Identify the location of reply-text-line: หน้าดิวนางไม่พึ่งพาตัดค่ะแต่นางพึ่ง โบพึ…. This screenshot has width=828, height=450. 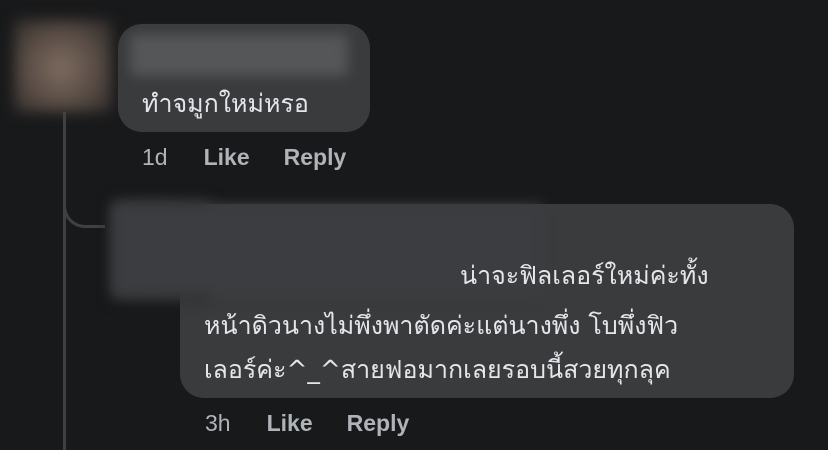
(441, 325).